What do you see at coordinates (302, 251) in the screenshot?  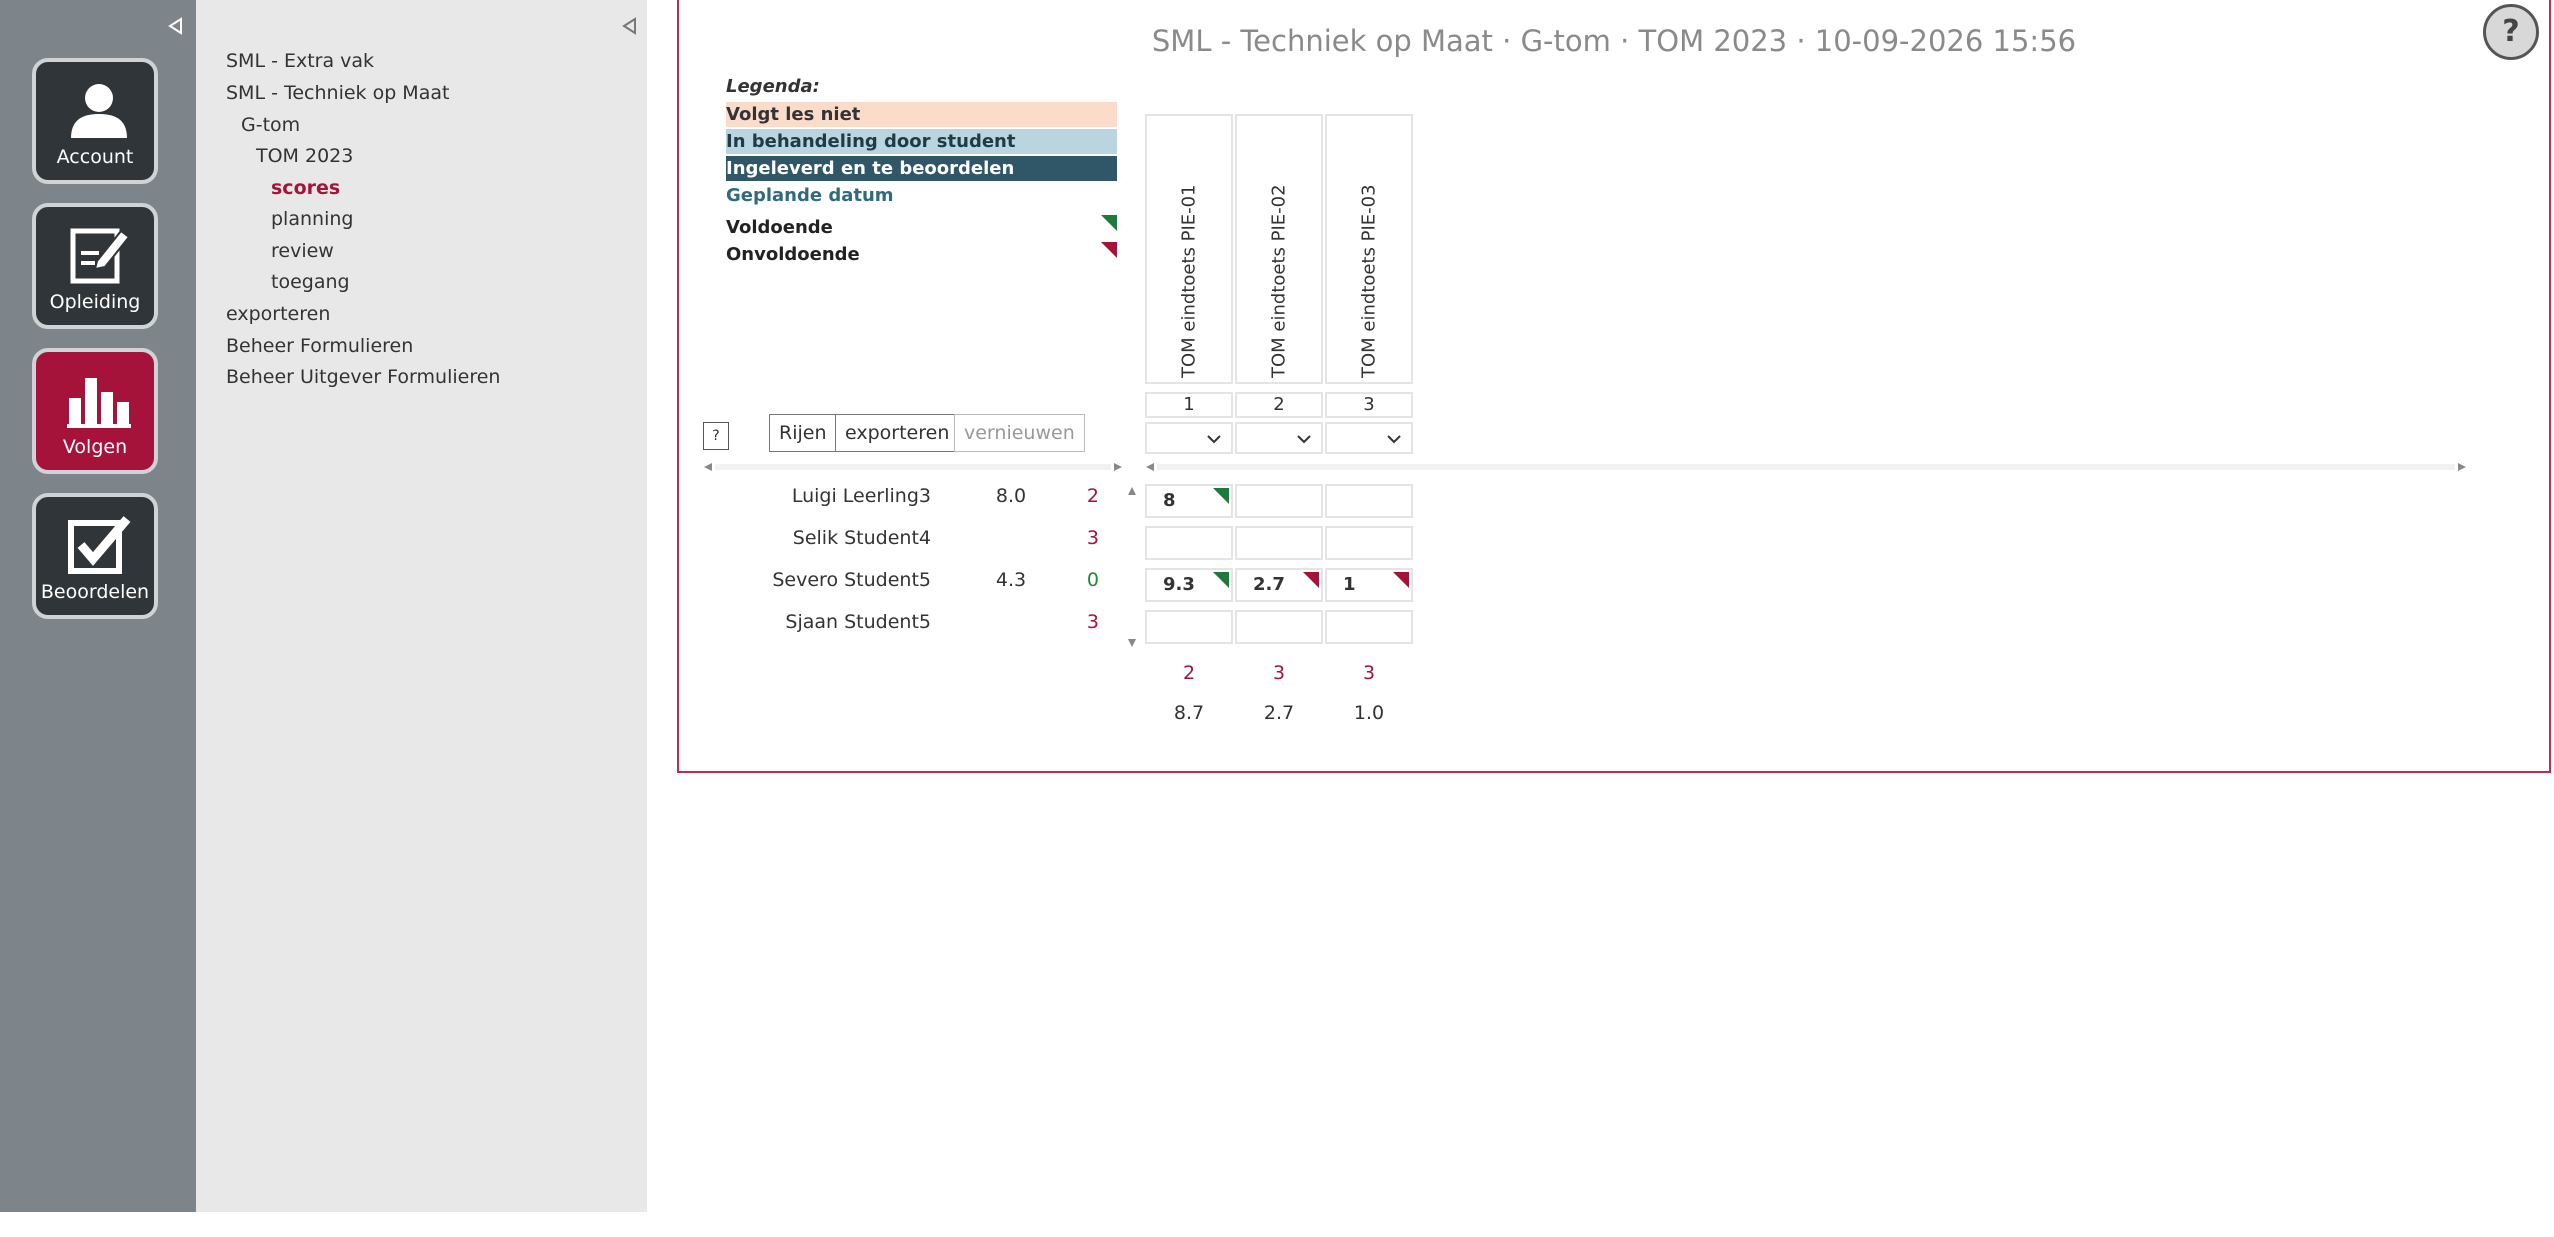 I see `tree-item-review: review` at bounding box center [302, 251].